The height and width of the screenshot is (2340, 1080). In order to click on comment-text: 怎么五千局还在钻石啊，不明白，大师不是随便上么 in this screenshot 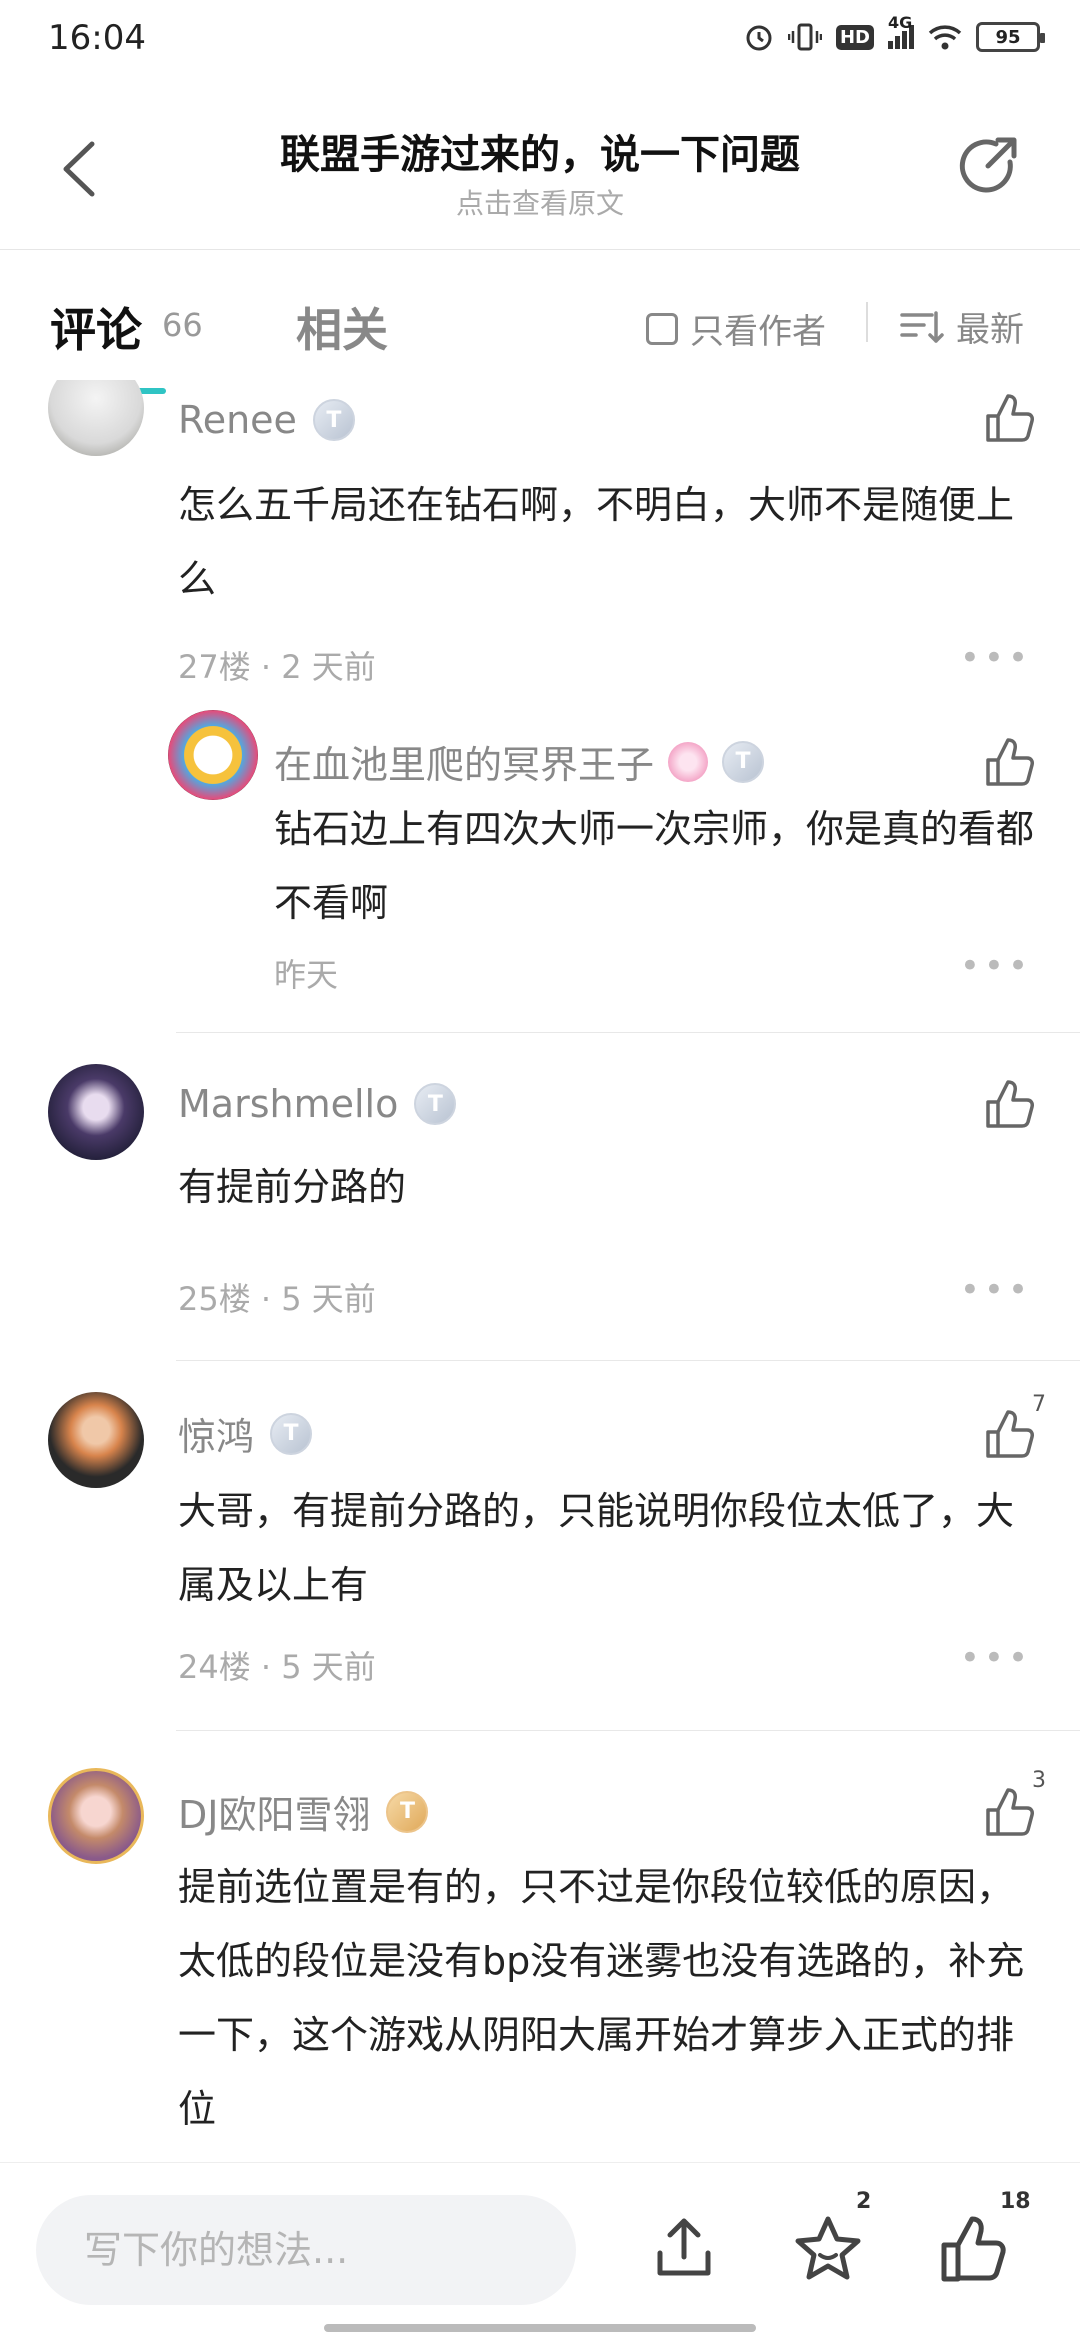, I will do `click(596, 542)`.